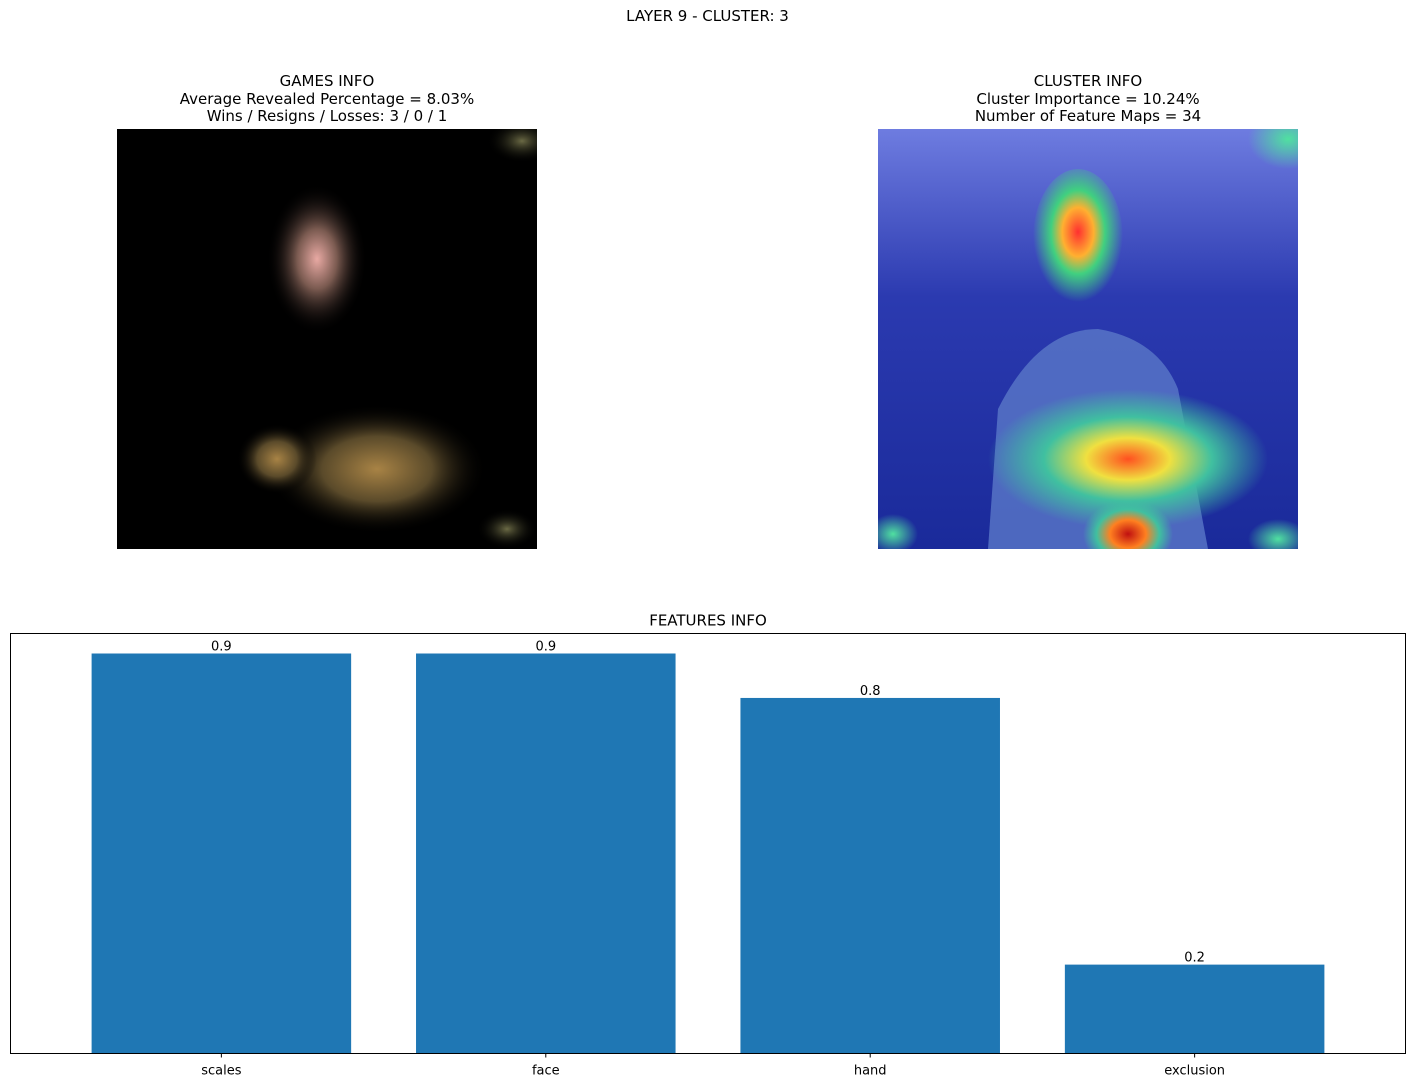 The height and width of the screenshot is (1087, 1415). I want to click on x-tick-label-scales: scales, so click(221, 1071).